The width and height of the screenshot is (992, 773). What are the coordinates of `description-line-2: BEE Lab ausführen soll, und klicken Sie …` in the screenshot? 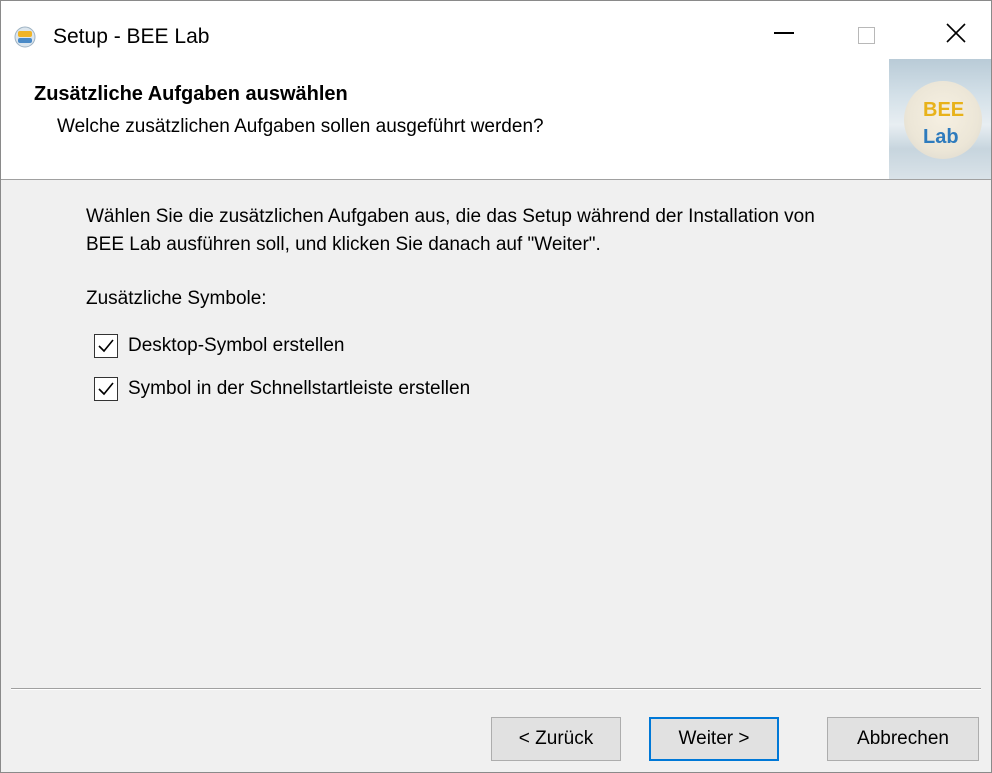 It's located at (343, 244).